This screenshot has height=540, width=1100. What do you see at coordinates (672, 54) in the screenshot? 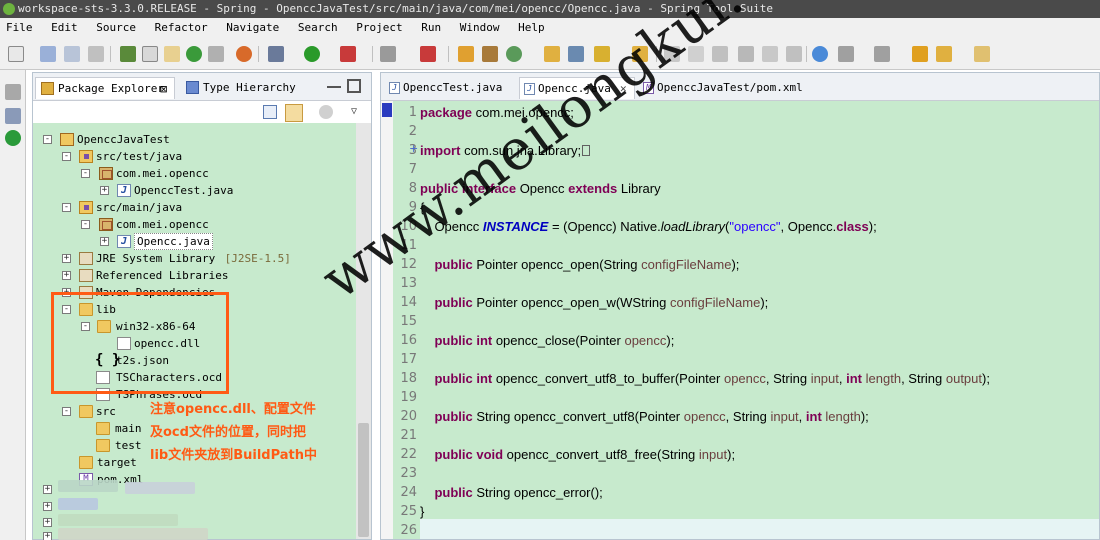
I see `annotation-icon` at bounding box center [672, 54].